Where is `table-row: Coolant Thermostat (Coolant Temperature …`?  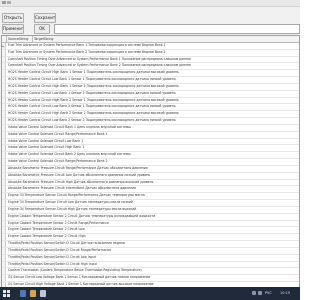 table-row: Coolant Thermostat (Coolant Temperature … is located at coordinates (150, 272).